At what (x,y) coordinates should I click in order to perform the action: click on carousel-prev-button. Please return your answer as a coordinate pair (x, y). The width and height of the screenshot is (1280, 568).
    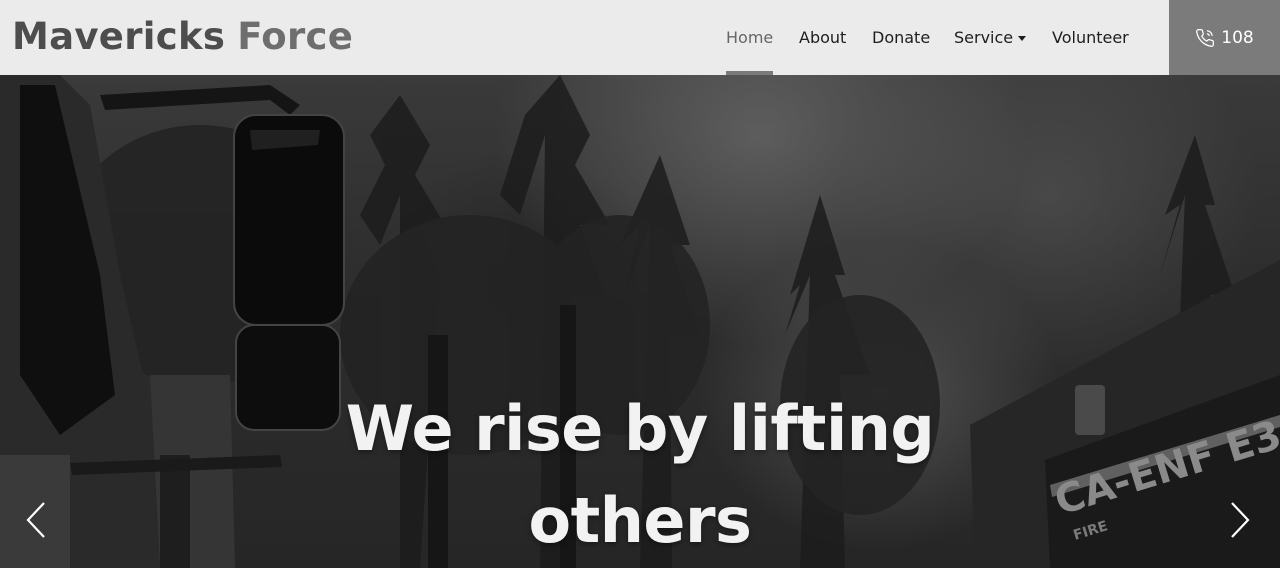
    Looking at the image, I should click on (36, 520).